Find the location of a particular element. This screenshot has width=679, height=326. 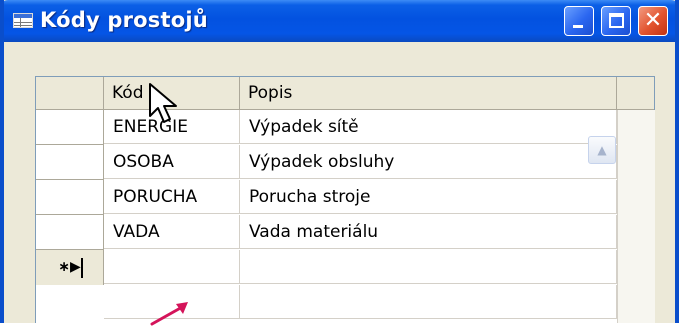

maximize-button is located at coordinates (616, 21).